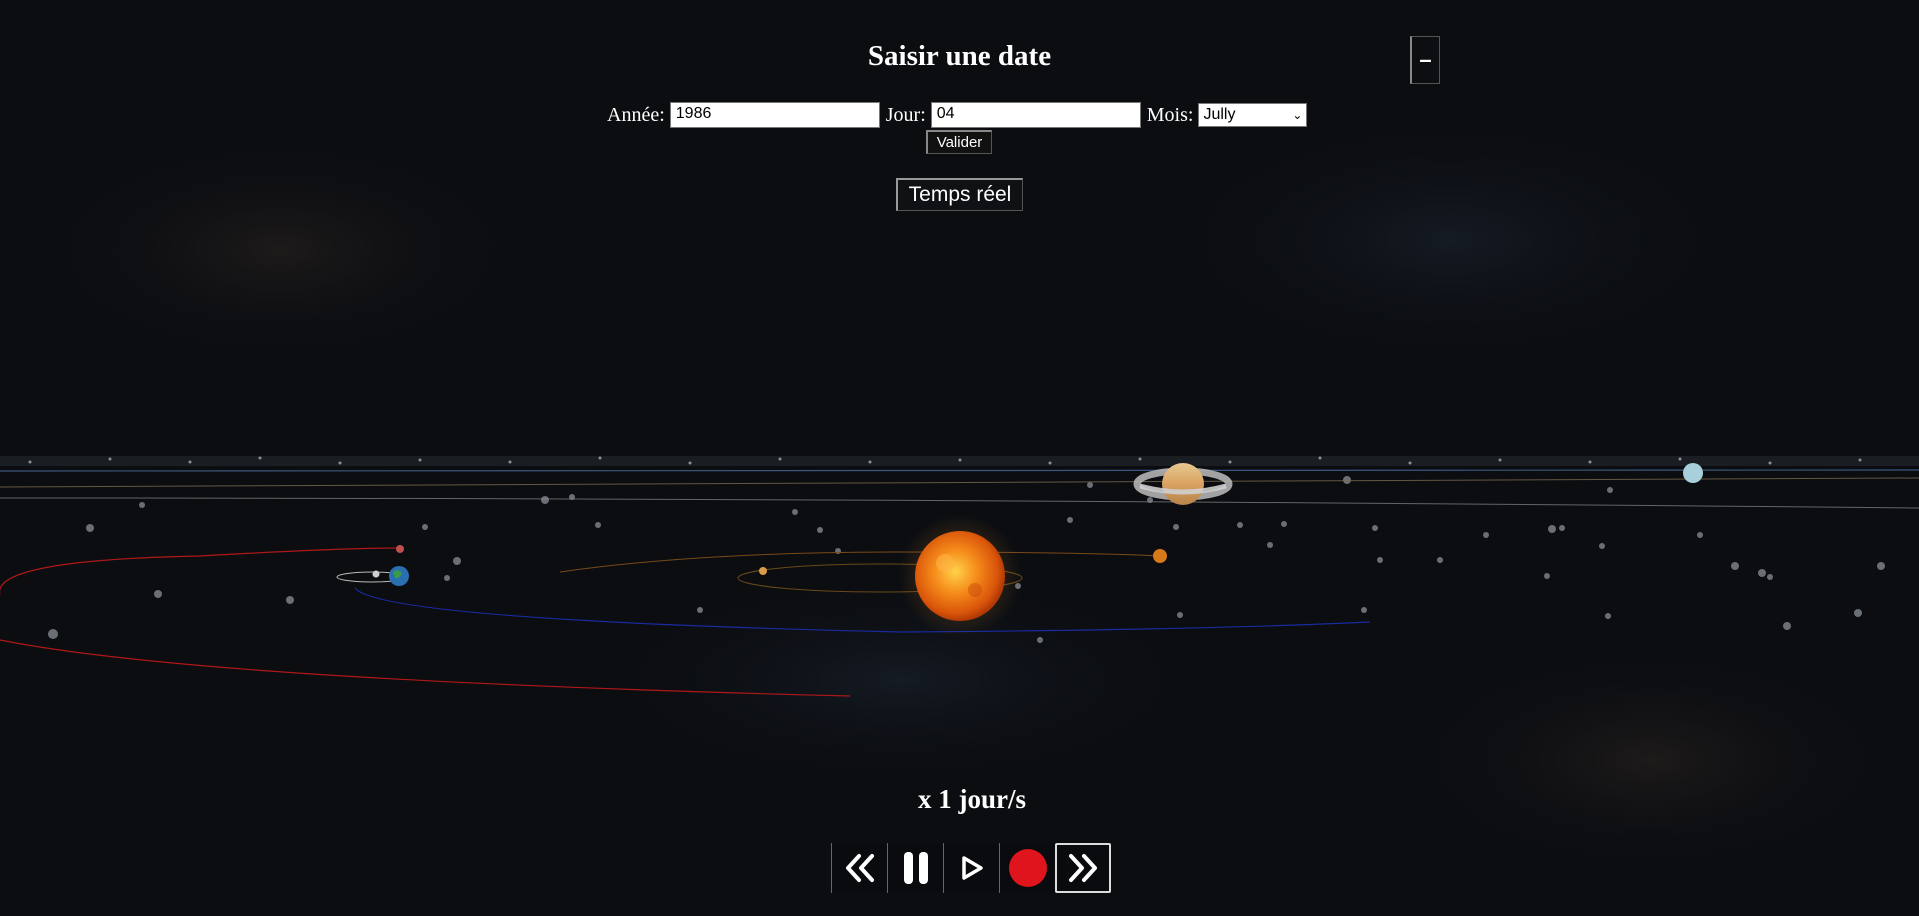 This screenshot has height=916, width=1919. I want to click on sun, so click(960, 576).